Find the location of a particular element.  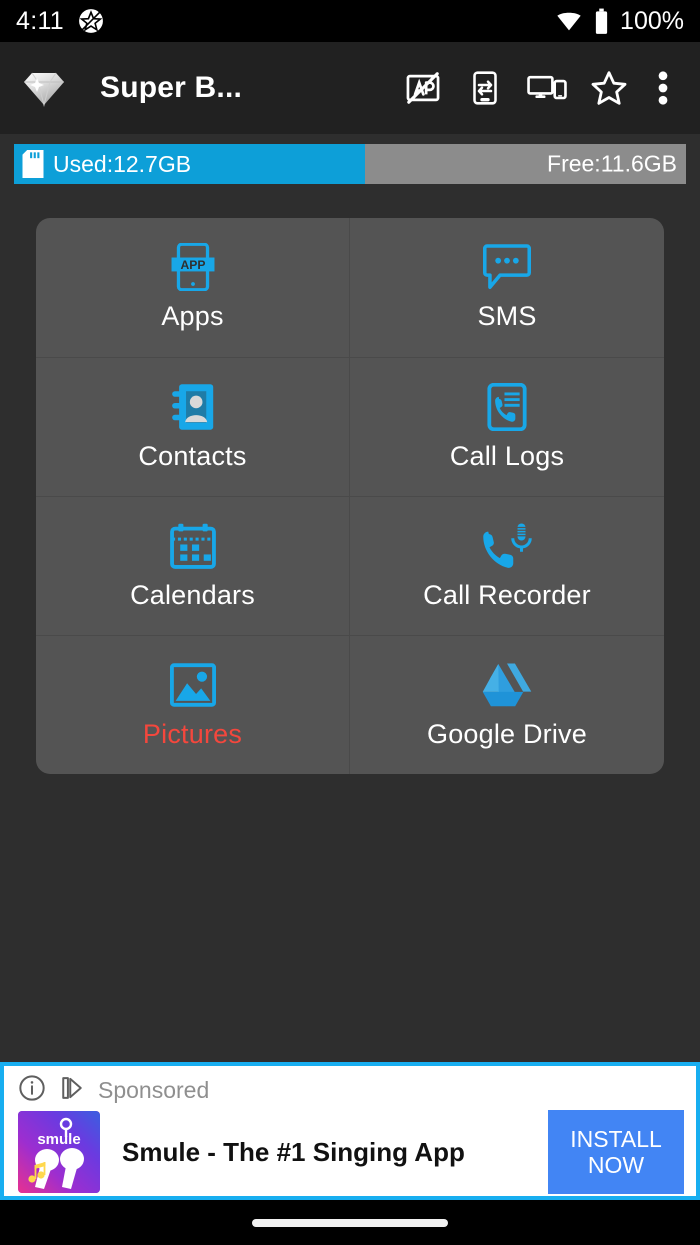

grid-item-calendars: Calendars is located at coordinates (193, 565).